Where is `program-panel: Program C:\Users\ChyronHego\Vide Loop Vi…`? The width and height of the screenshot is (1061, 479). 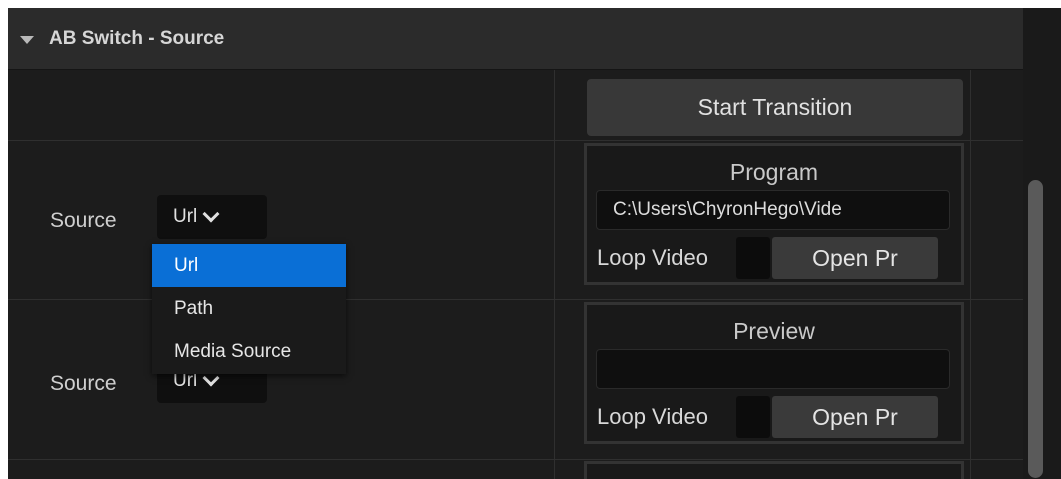
program-panel: Program C:\Users\ChyronHego\Vide Loop Vi… is located at coordinates (774, 214).